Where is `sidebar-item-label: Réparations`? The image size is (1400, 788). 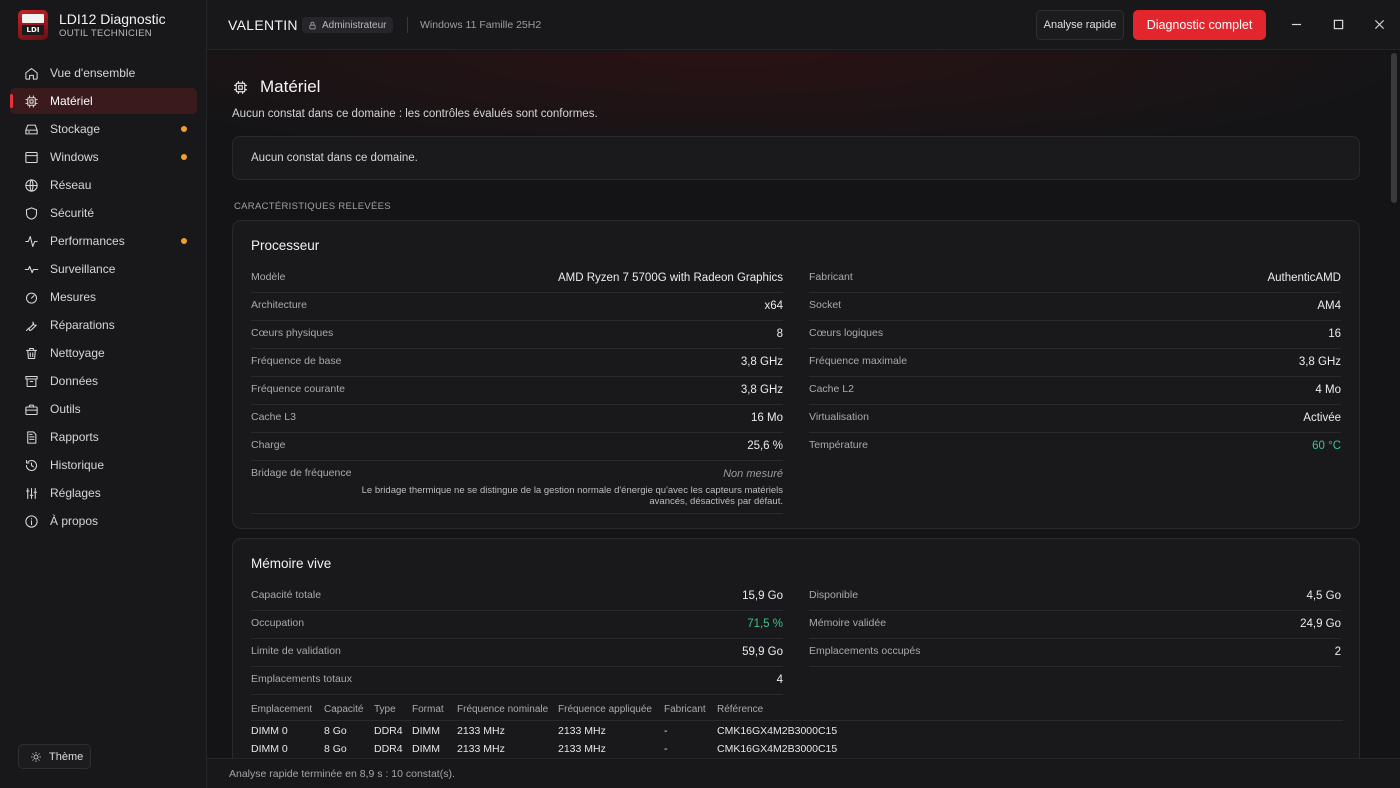 sidebar-item-label: Réparations is located at coordinates (82, 325).